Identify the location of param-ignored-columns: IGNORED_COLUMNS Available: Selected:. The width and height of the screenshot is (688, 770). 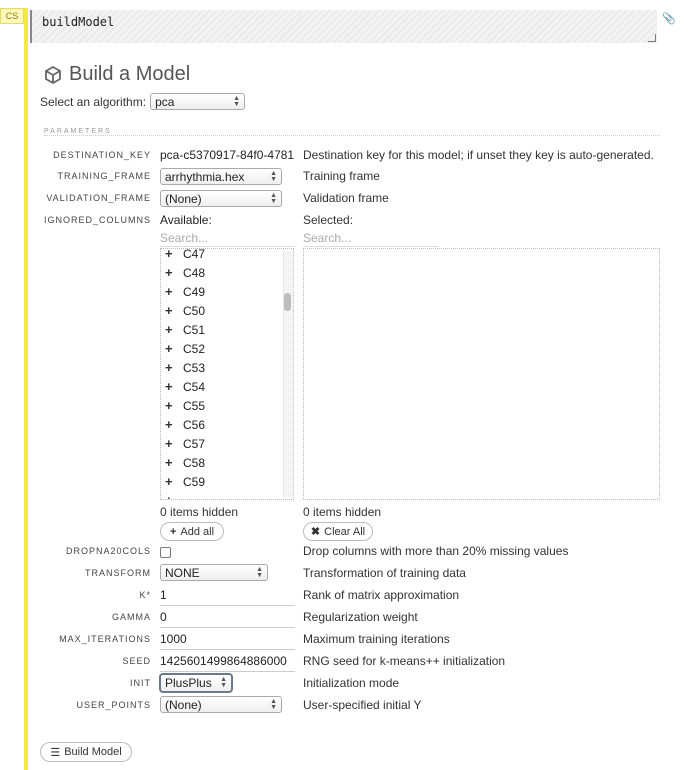
(344, 221).